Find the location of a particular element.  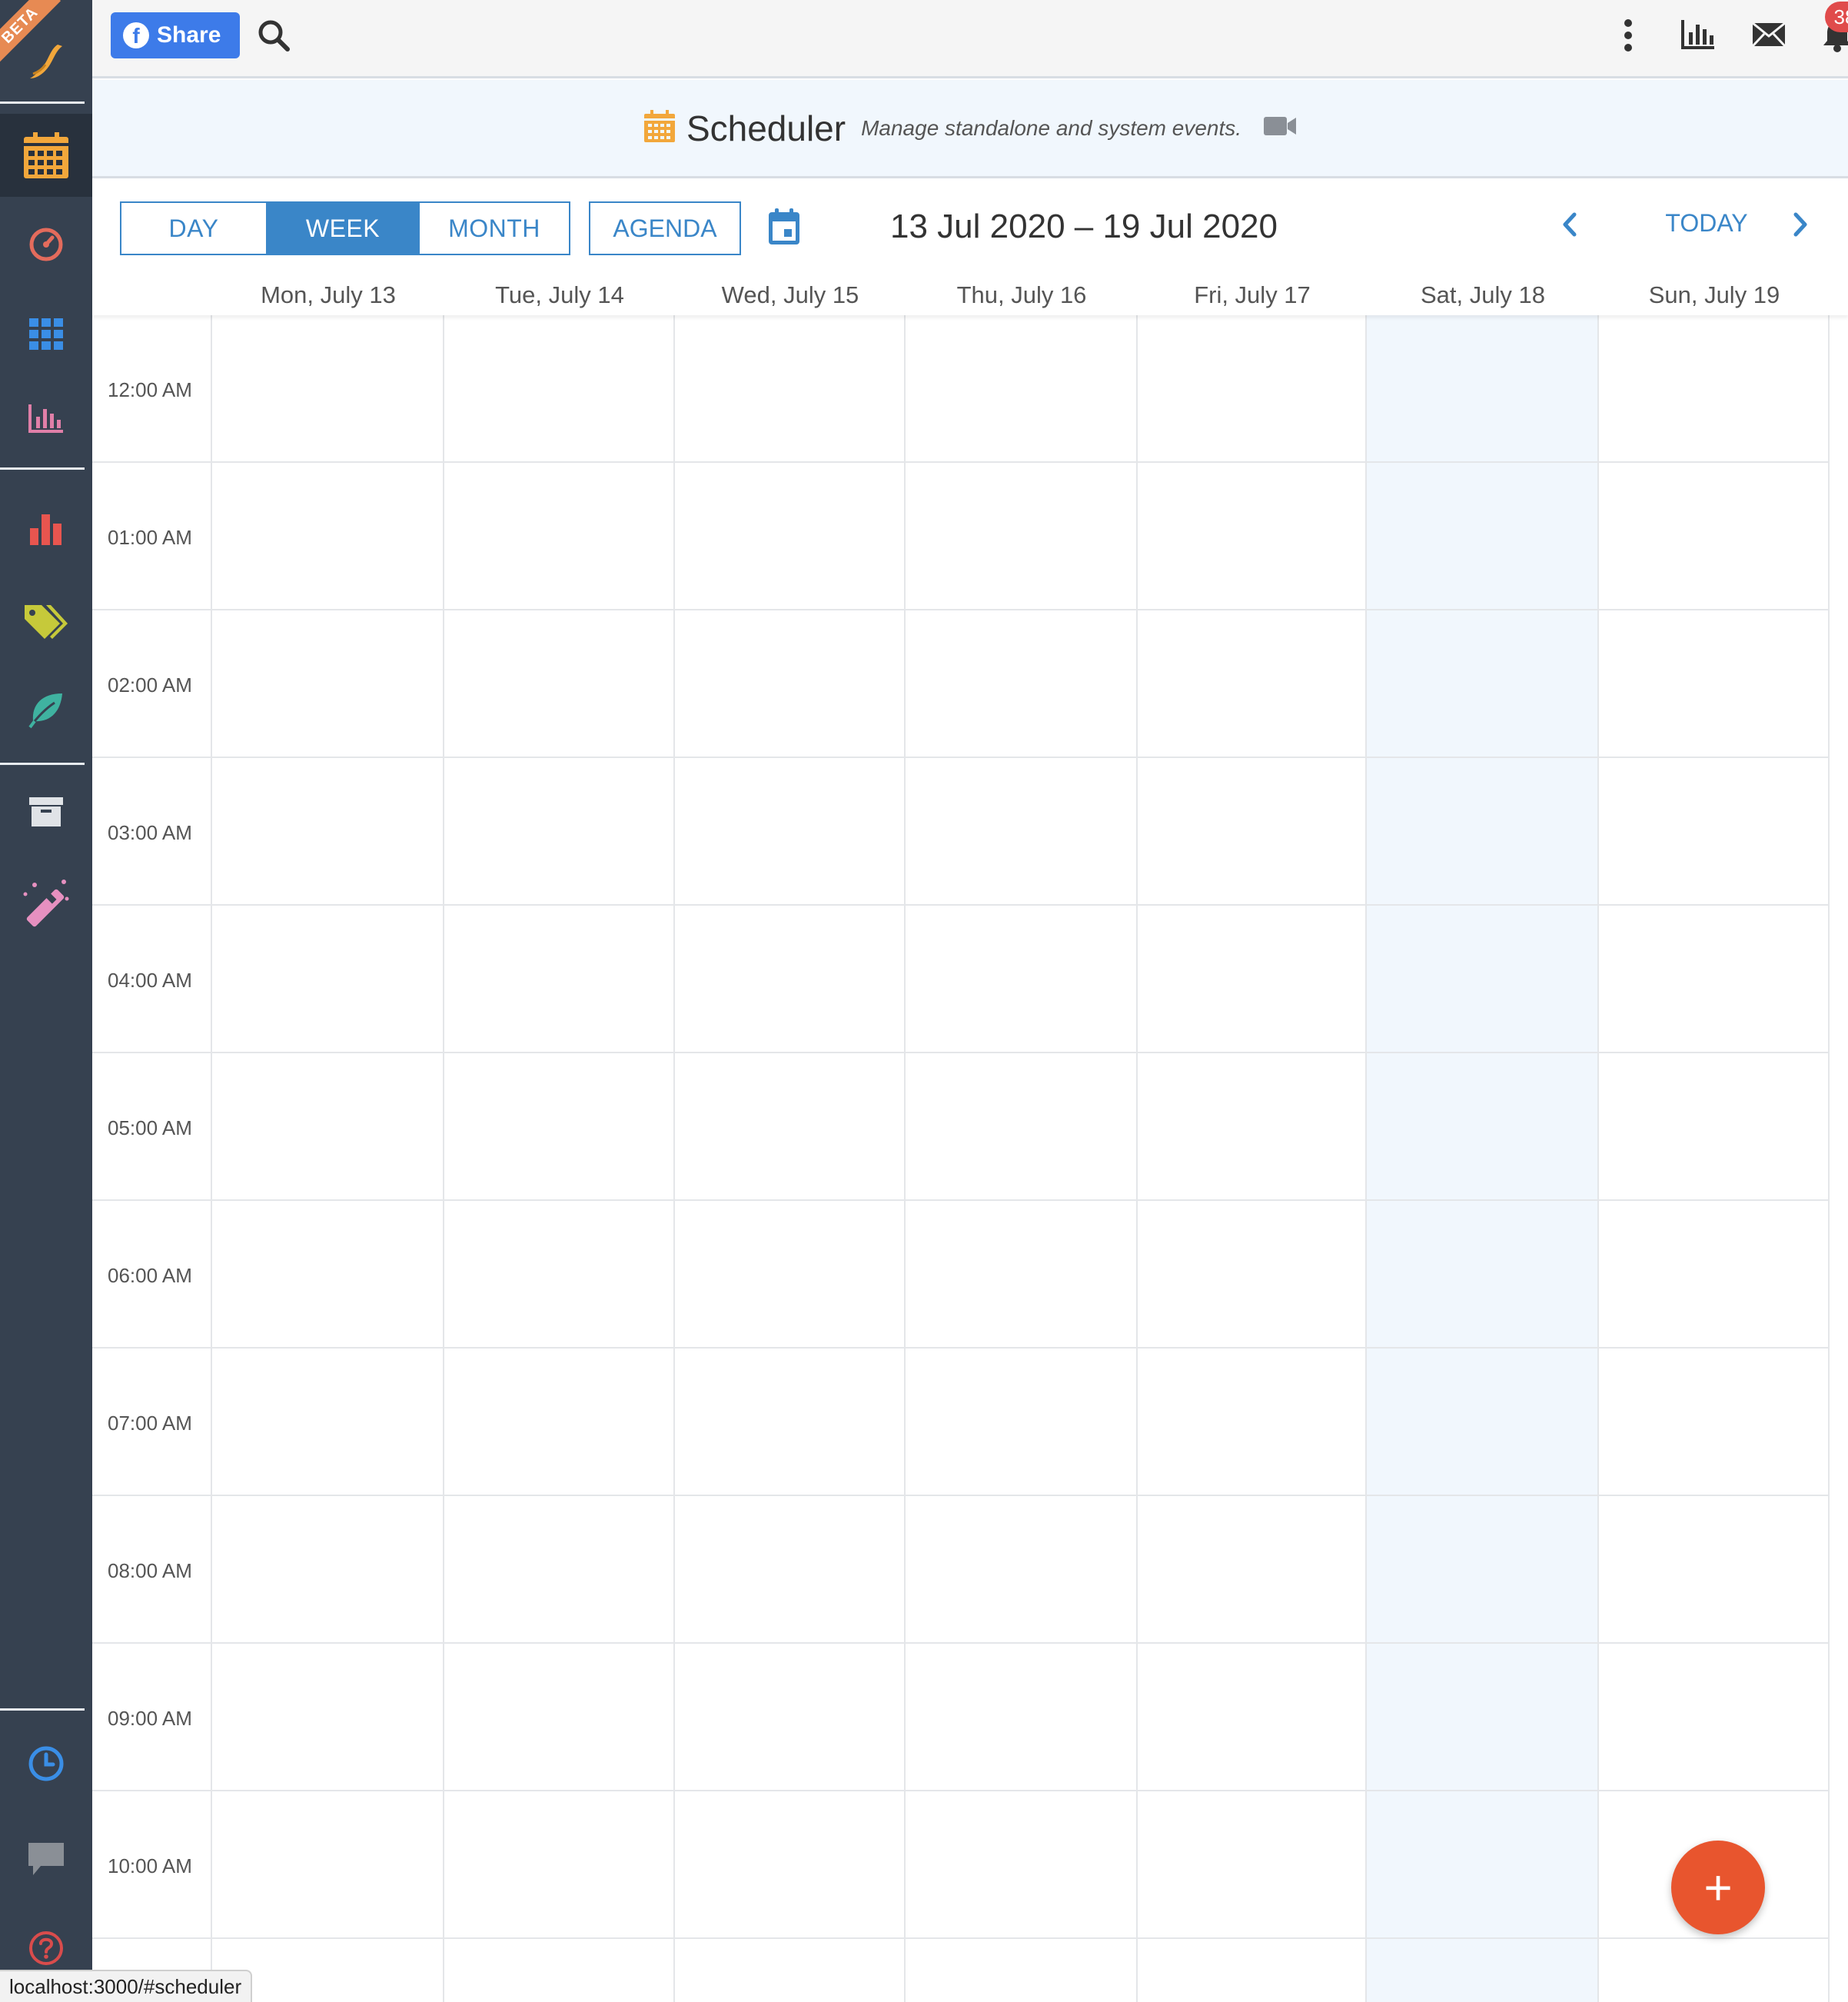

sidebar-item-dashboard is located at coordinates (46, 244).